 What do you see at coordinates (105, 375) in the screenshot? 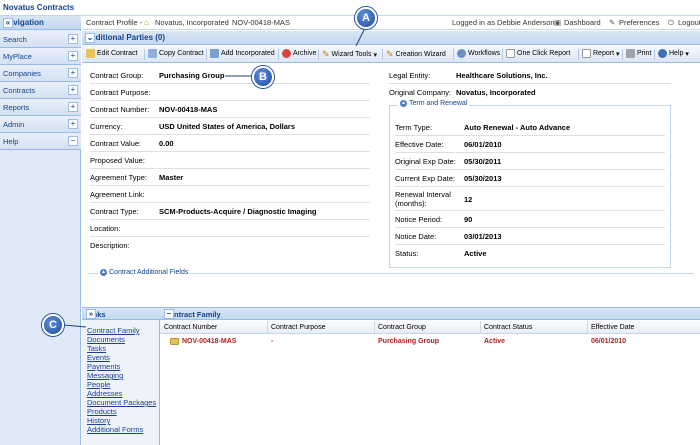
I see `link-messaging: Messaging` at bounding box center [105, 375].